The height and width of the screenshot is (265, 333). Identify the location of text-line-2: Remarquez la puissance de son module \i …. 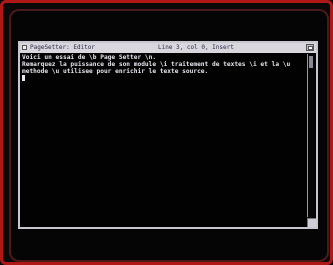
(156, 64).